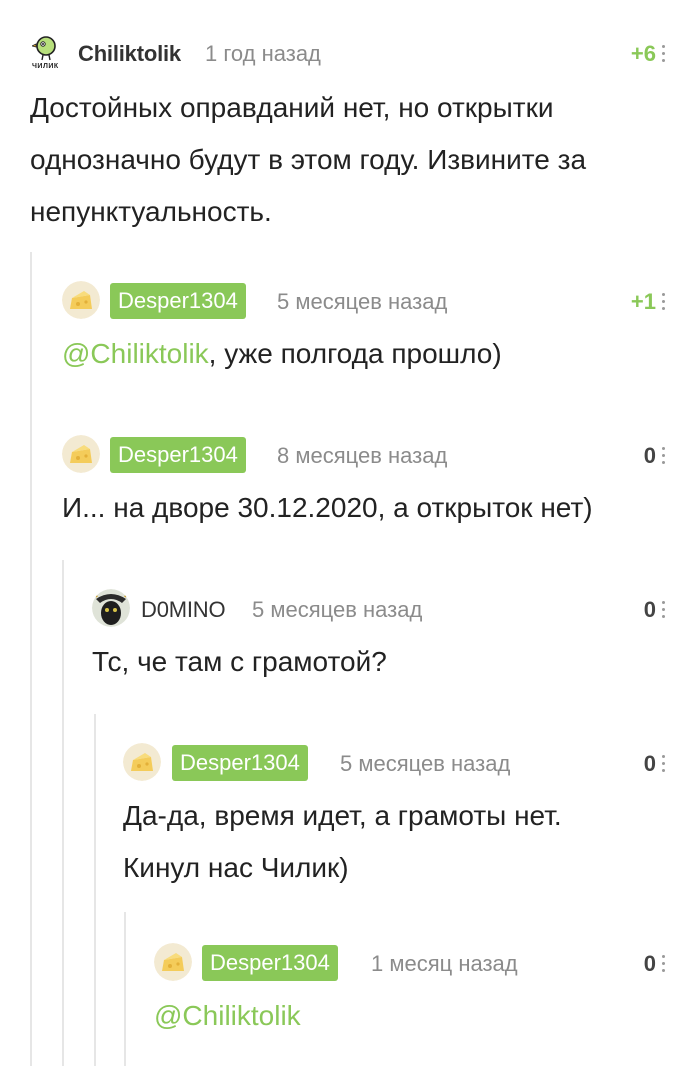 This screenshot has width=700, height=1086. I want to click on comment-header: Desper1304 8 месяцев назад 0, so click(350, 455).